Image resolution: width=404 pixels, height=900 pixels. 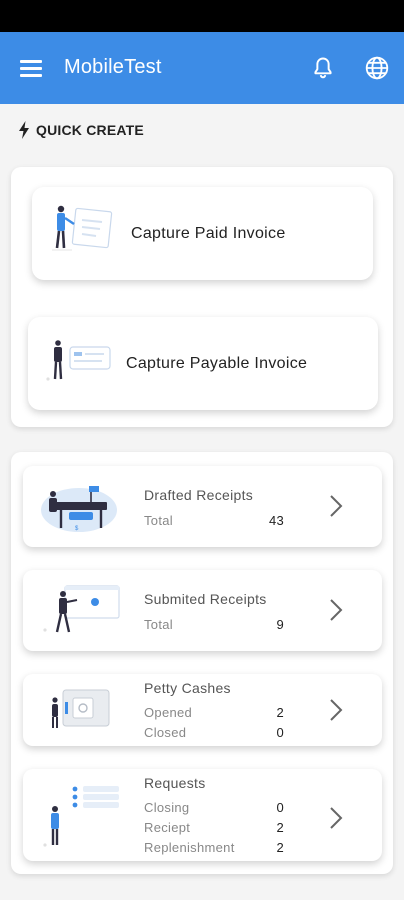 What do you see at coordinates (187, 688) in the screenshot?
I see `petty-cashes-title: Petty Cashes` at bounding box center [187, 688].